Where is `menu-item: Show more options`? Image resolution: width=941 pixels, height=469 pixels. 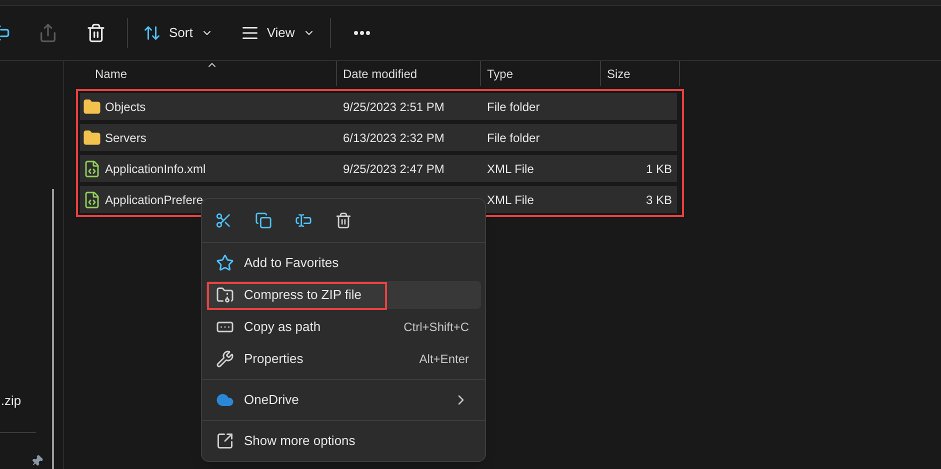
menu-item: Show more options is located at coordinates (343, 441).